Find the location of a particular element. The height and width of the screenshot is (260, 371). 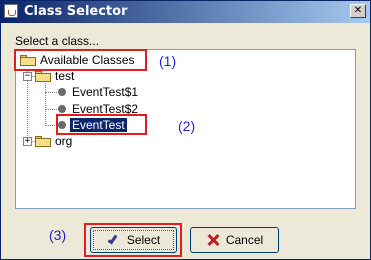

cancel-button-label: Cancel is located at coordinates (244, 240).